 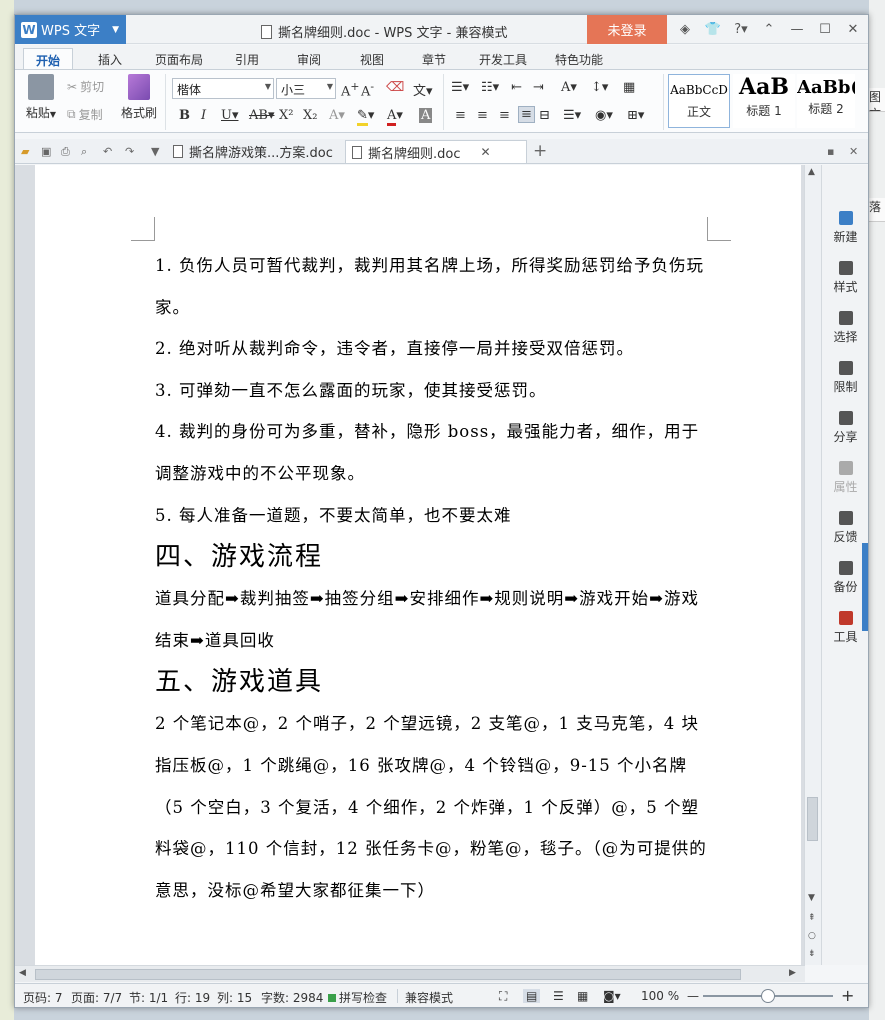 I want to click on task-pane-share: 分享, so click(x=845, y=428).